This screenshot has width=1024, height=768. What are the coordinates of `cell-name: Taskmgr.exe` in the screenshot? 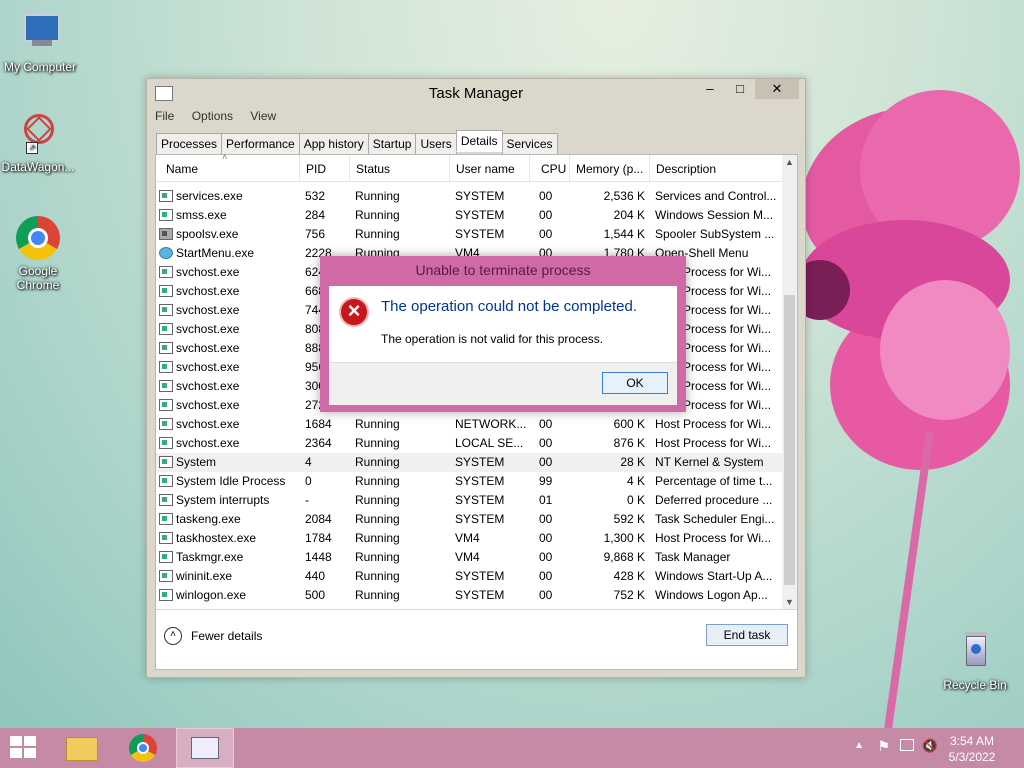 It's located at (210, 557).